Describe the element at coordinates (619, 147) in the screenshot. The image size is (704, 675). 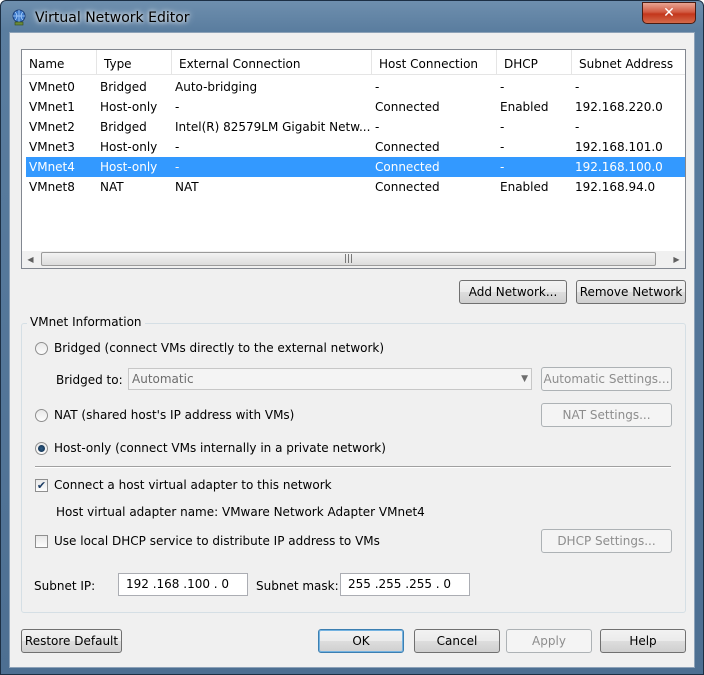
I see `cell-subnet-address: 192.168.101.0` at that location.